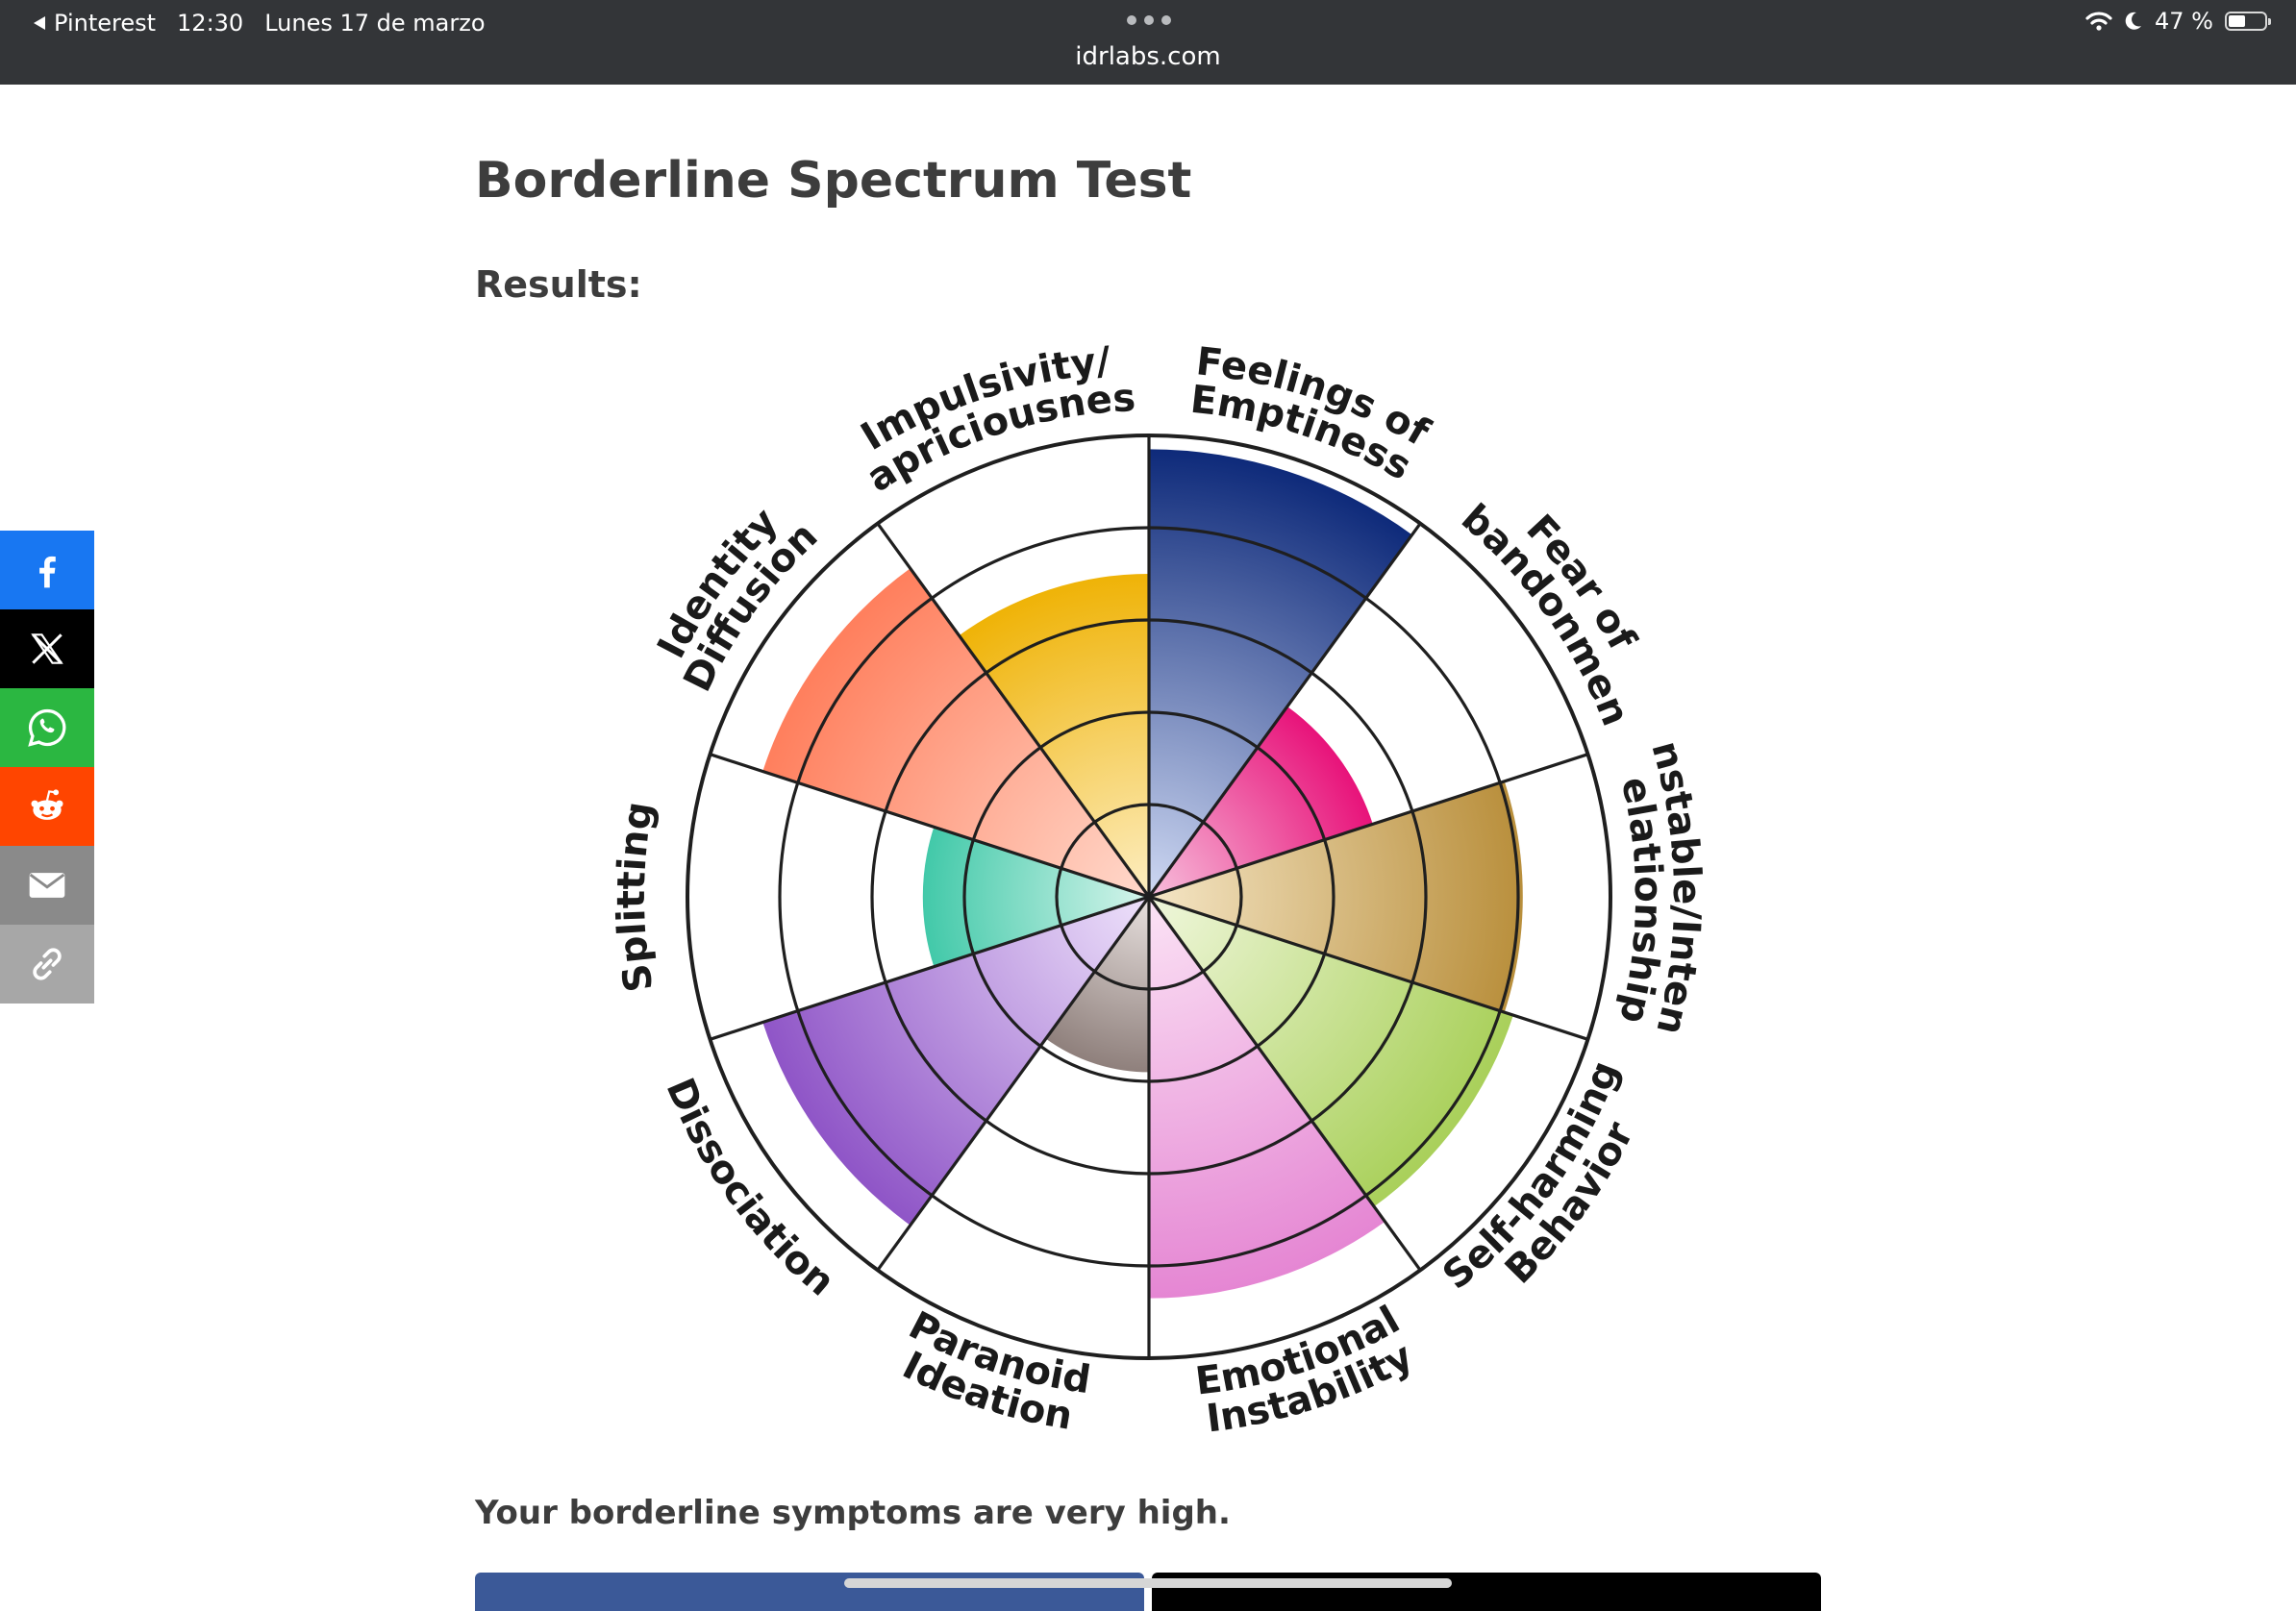  I want to click on link-icon, so click(47, 964).